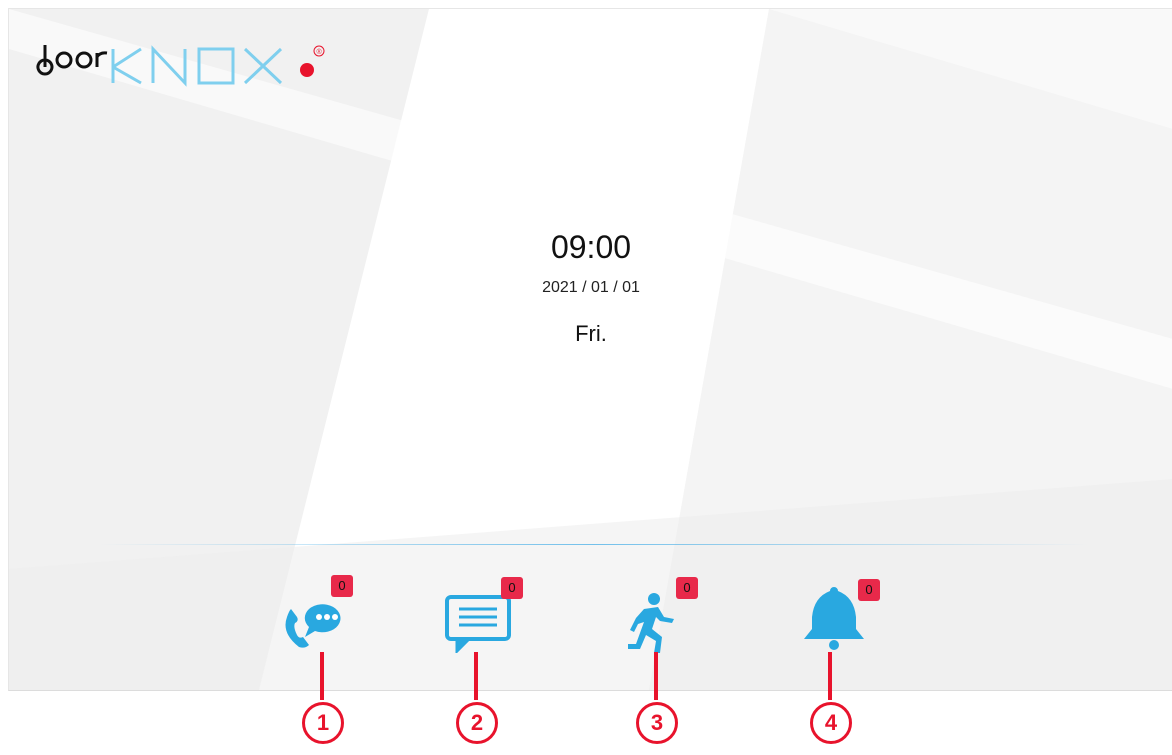 This screenshot has width=1172, height=755. What do you see at coordinates (591, 247) in the screenshot?
I see `clock-time: 09:00` at bounding box center [591, 247].